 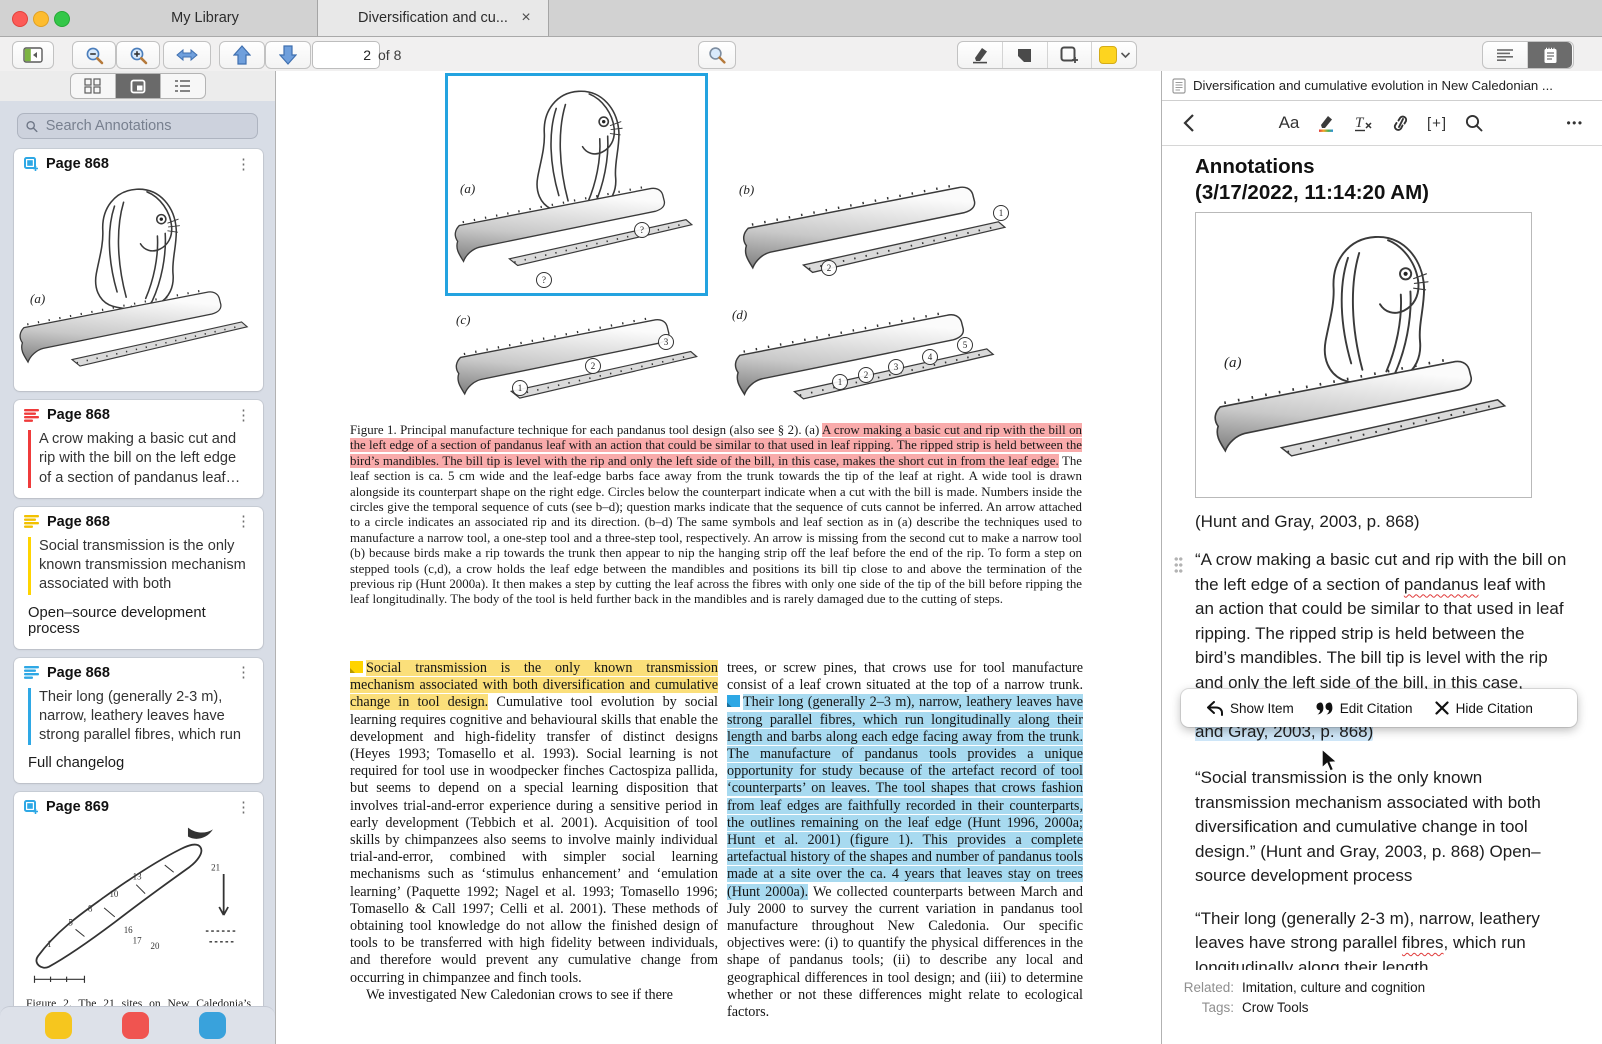 What do you see at coordinates (801, 18) in the screenshot?
I see `titlebar: My Library Diversification and cu... ×` at bounding box center [801, 18].